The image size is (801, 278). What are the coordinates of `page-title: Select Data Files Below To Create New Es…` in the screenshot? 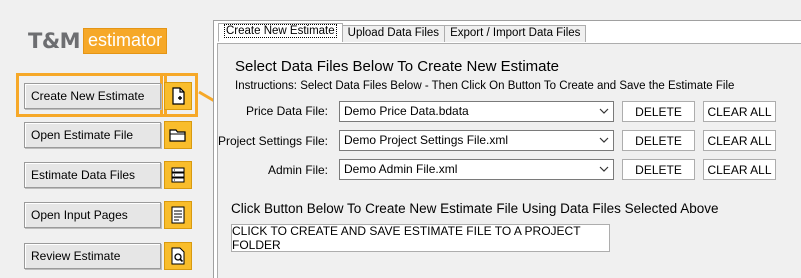 It's located at (397, 66).